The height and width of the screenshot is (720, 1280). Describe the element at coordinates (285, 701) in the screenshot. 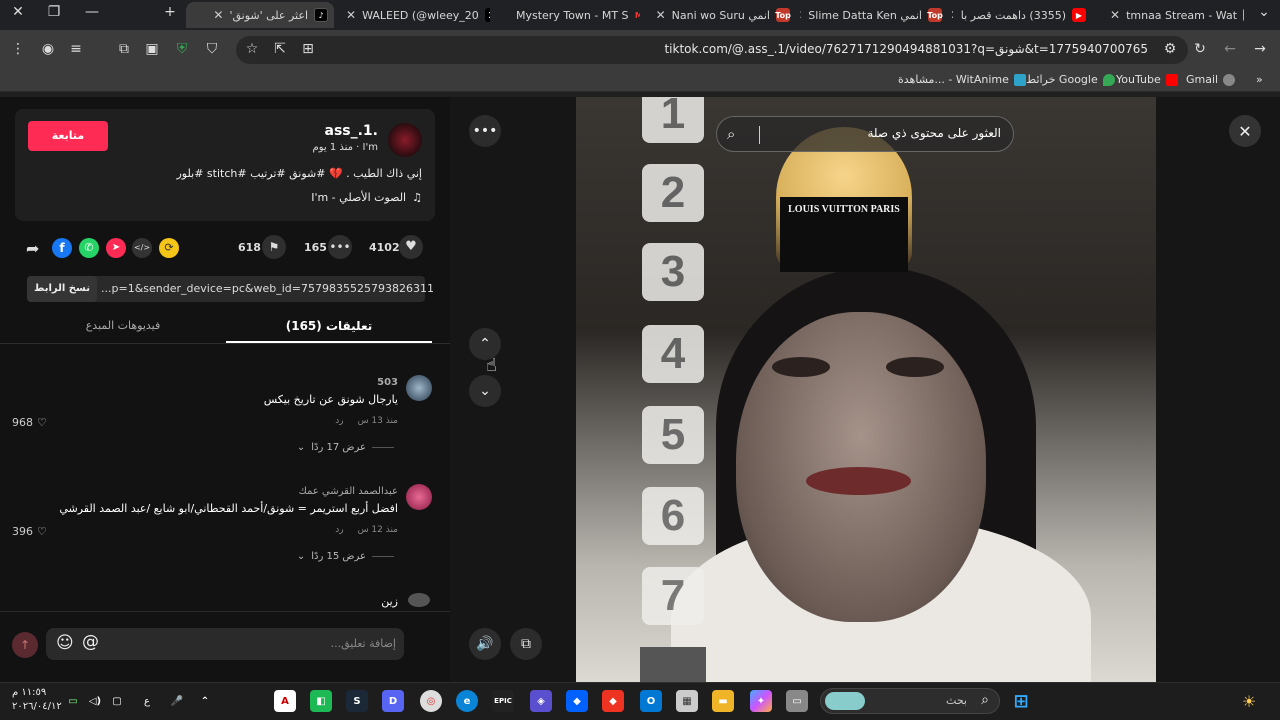

I see `app-icon: A` at that location.